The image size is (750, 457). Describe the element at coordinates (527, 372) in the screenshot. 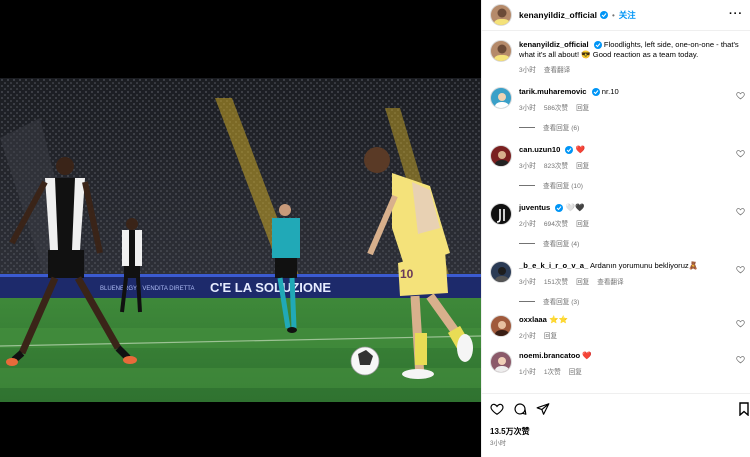

I see `comment-time: 1小时` at that location.